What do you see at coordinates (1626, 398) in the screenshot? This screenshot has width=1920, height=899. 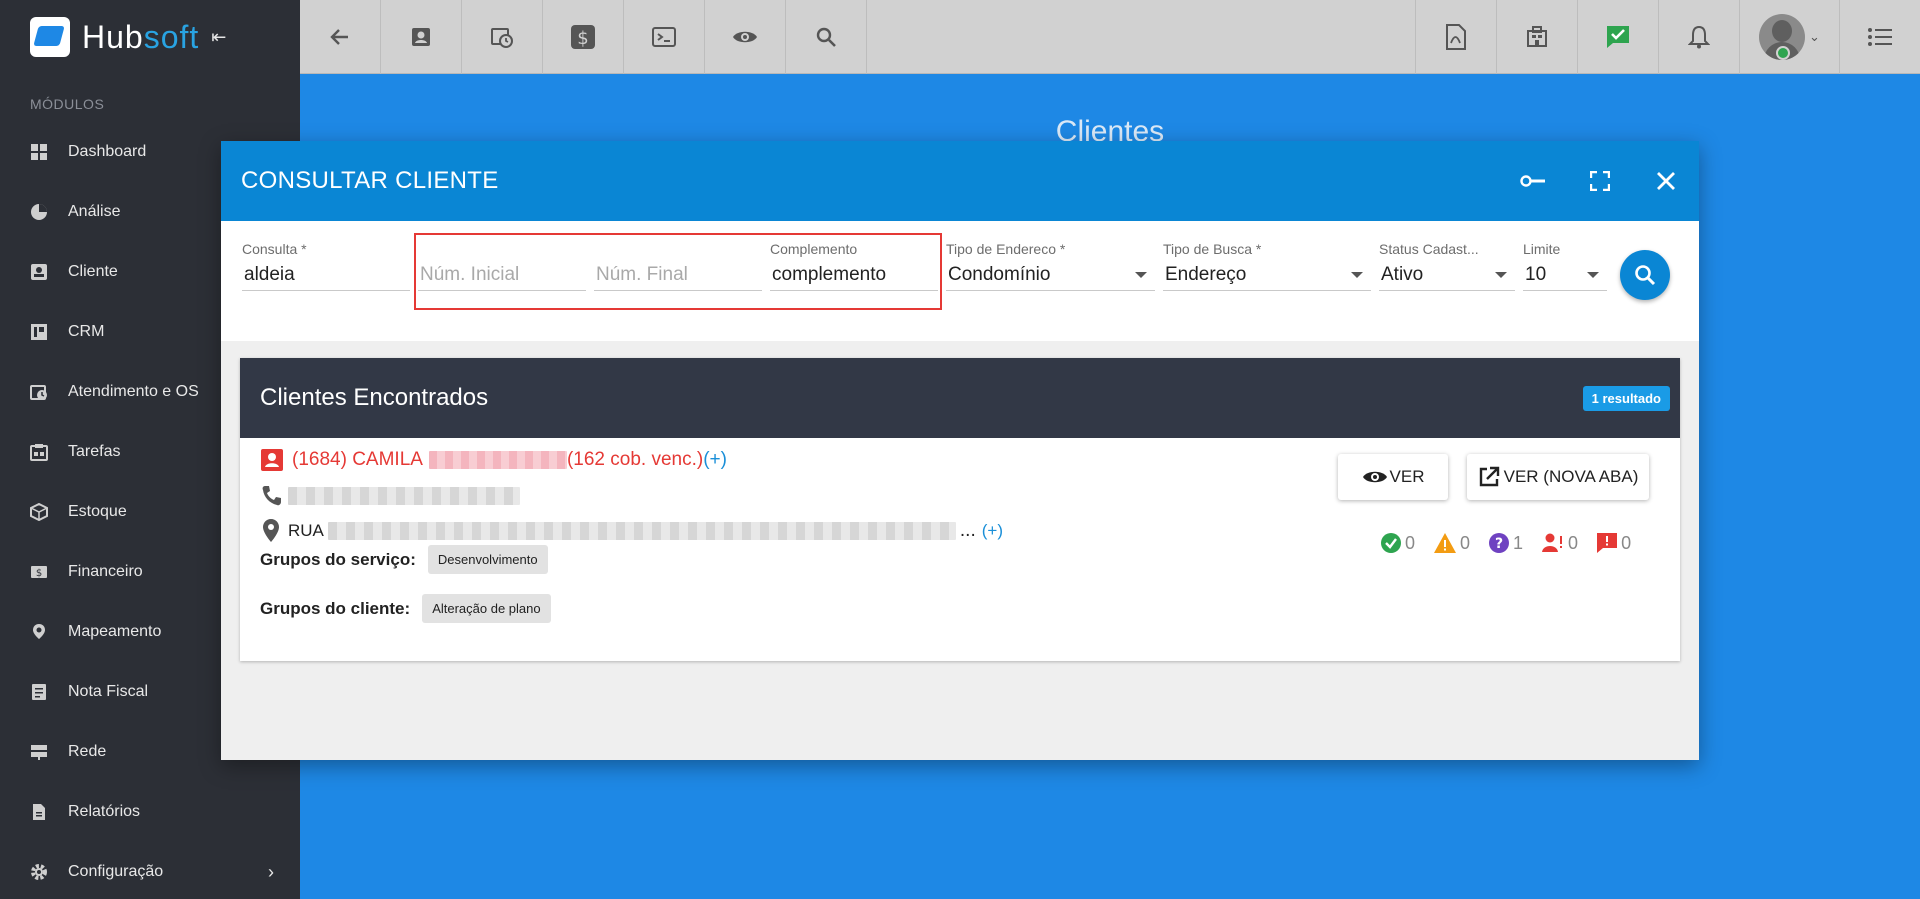 I see `results-count-badge: 1 resultado` at bounding box center [1626, 398].